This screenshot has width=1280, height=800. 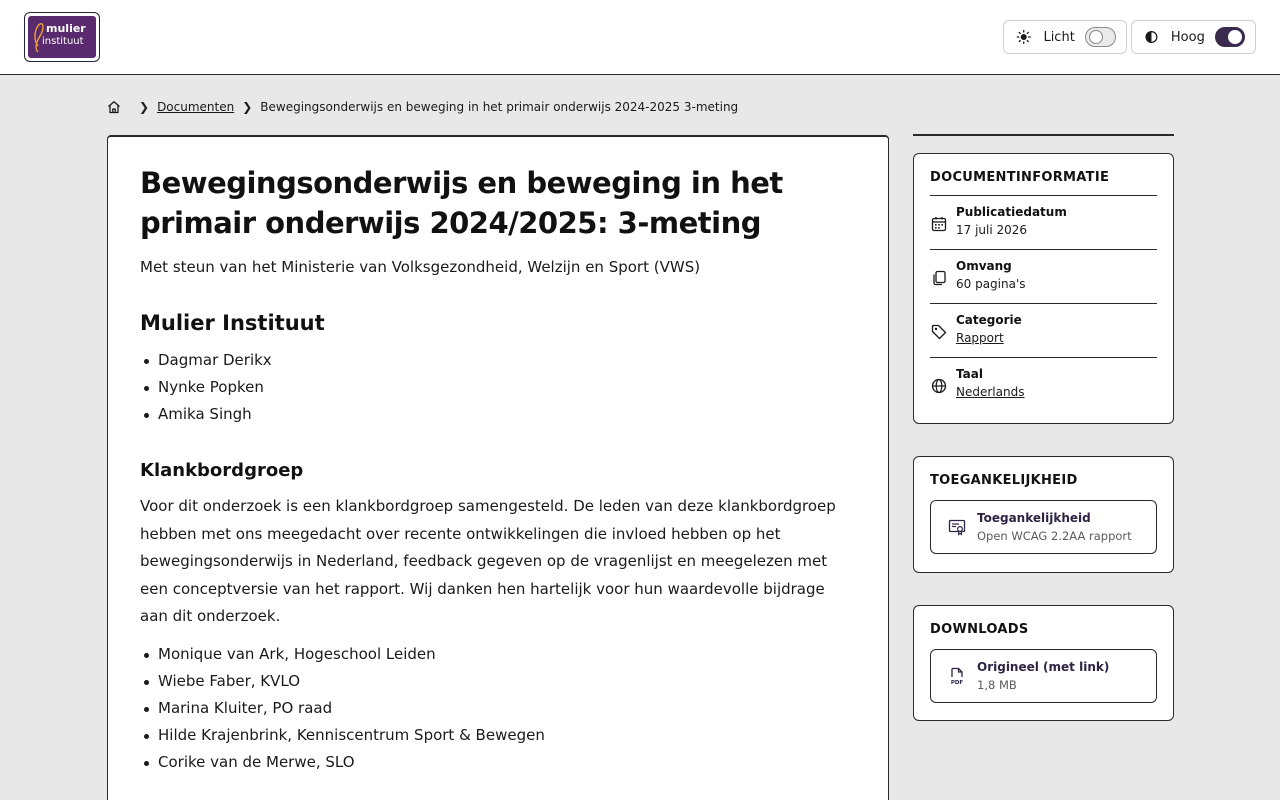 I want to click on list-item: Amika Singh, so click(x=500, y=414).